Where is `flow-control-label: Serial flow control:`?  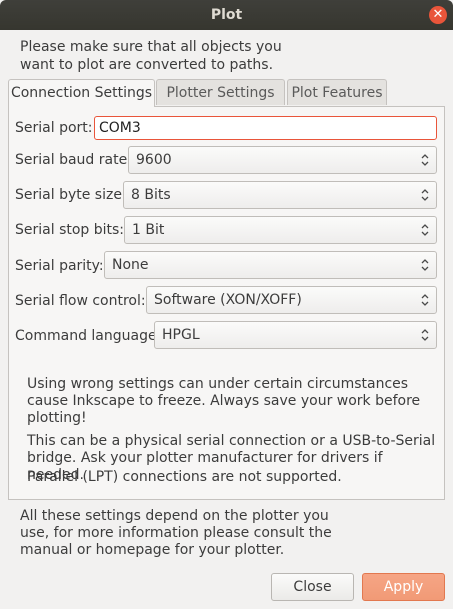 flow-control-label: Serial flow control: is located at coordinates (80, 301).